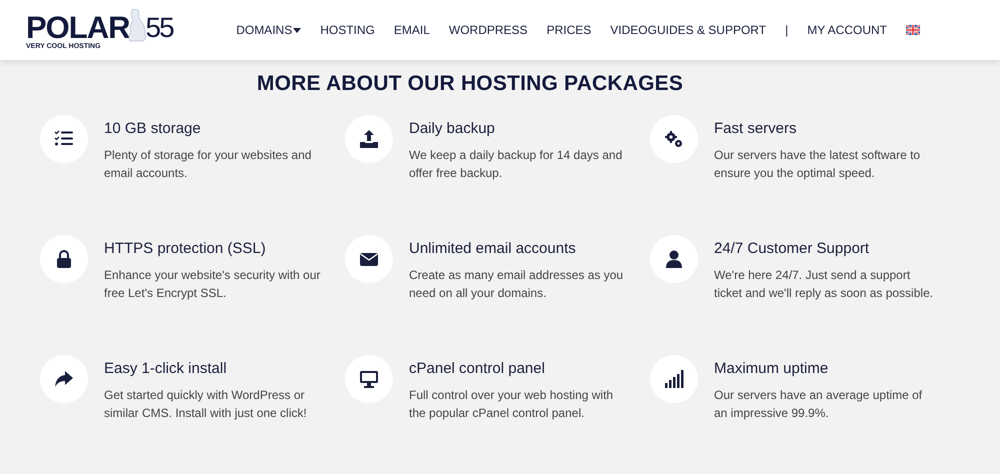 This screenshot has height=474, width=1000. What do you see at coordinates (269, 30) in the screenshot?
I see `nav-link: DOMAINS` at bounding box center [269, 30].